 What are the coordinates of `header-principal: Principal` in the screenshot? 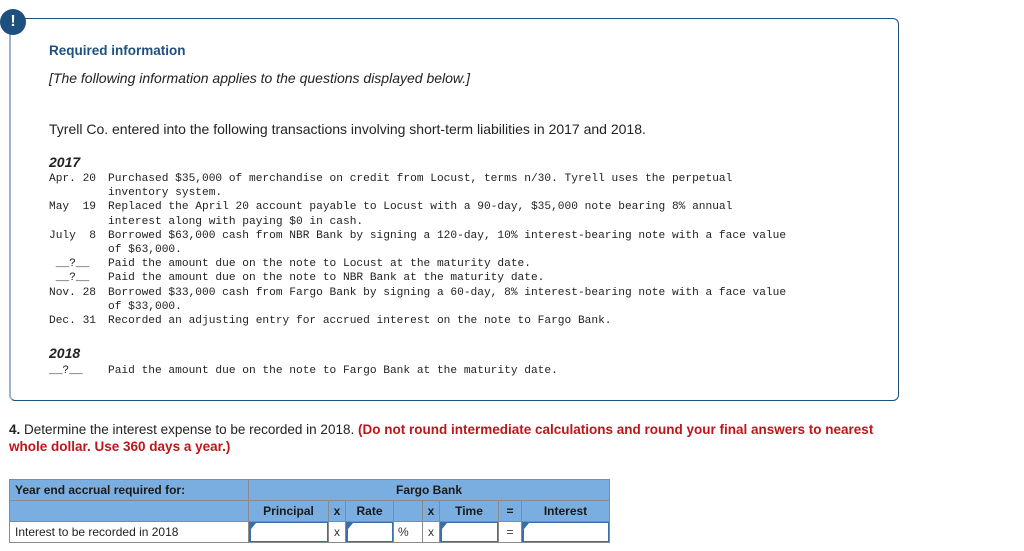 It's located at (288, 511).